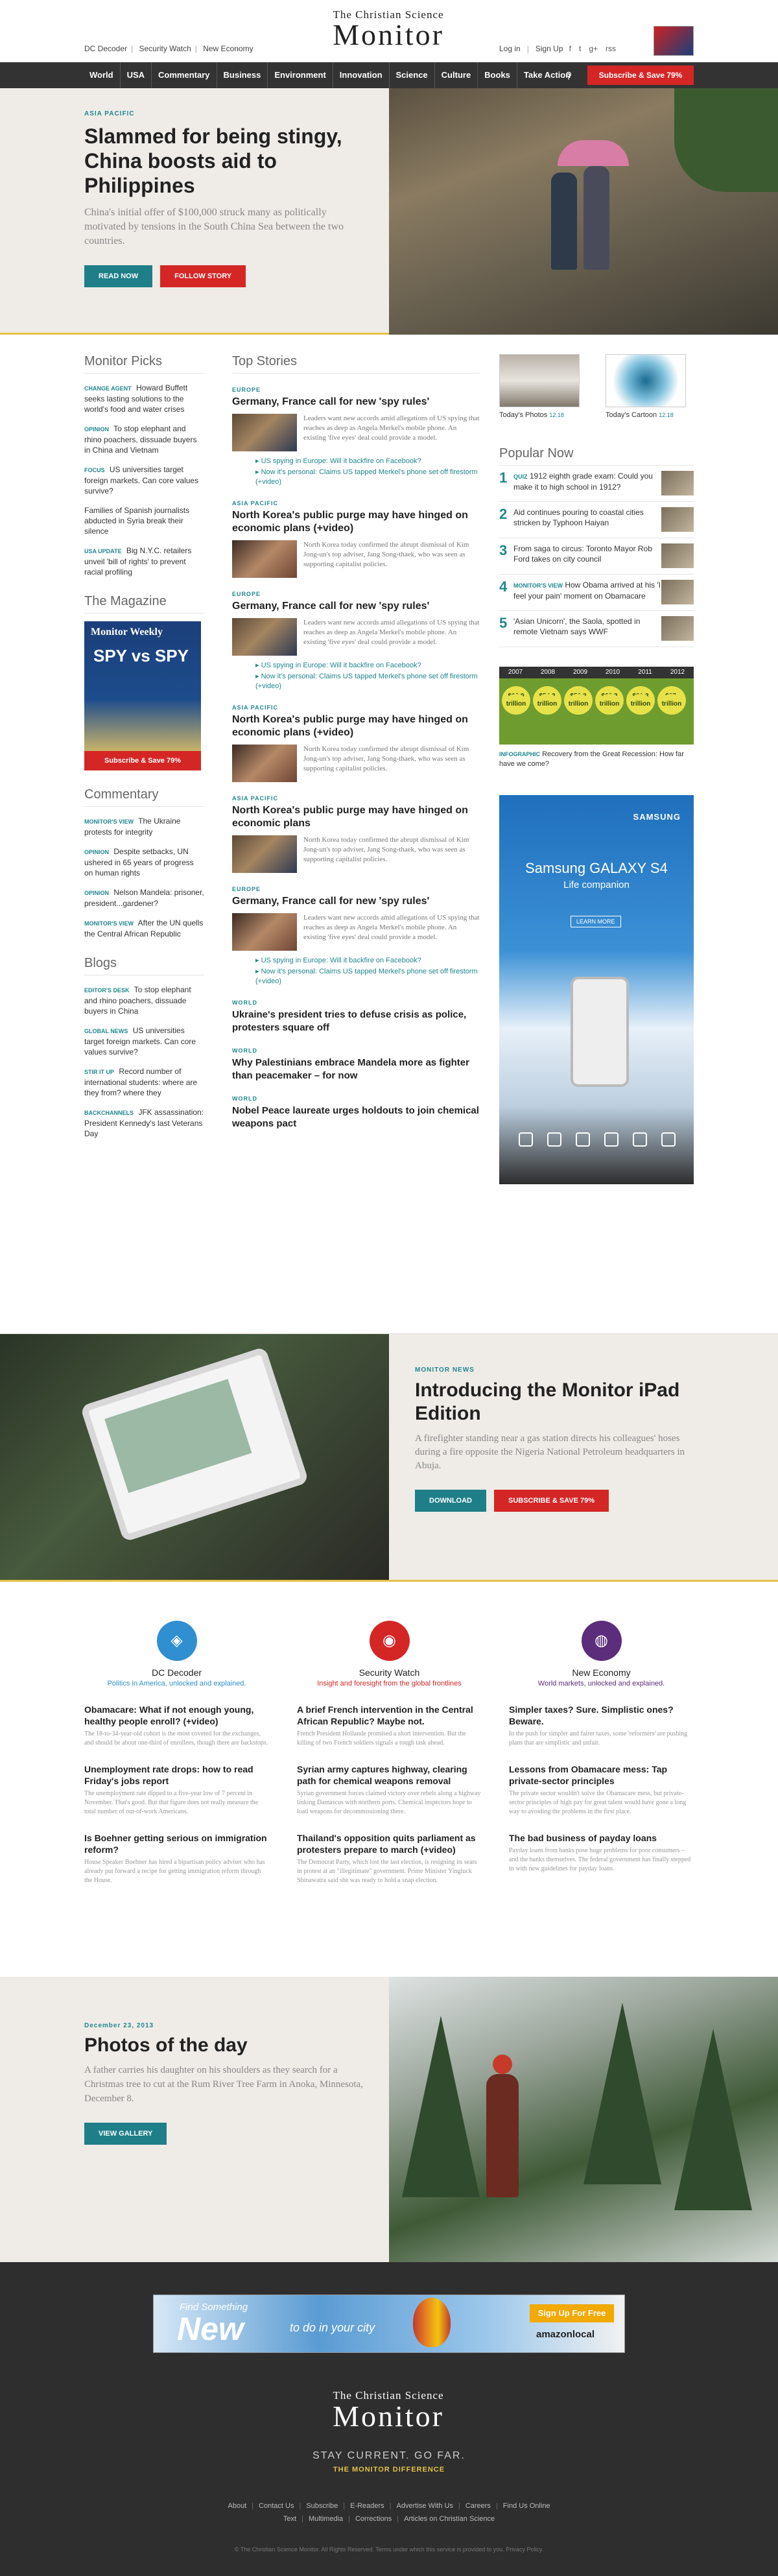 Image resolution: width=778 pixels, height=2576 pixels. What do you see at coordinates (497, 75) in the screenshot?
I see `nav-item-books: Books` at bounding box center [497, 75].